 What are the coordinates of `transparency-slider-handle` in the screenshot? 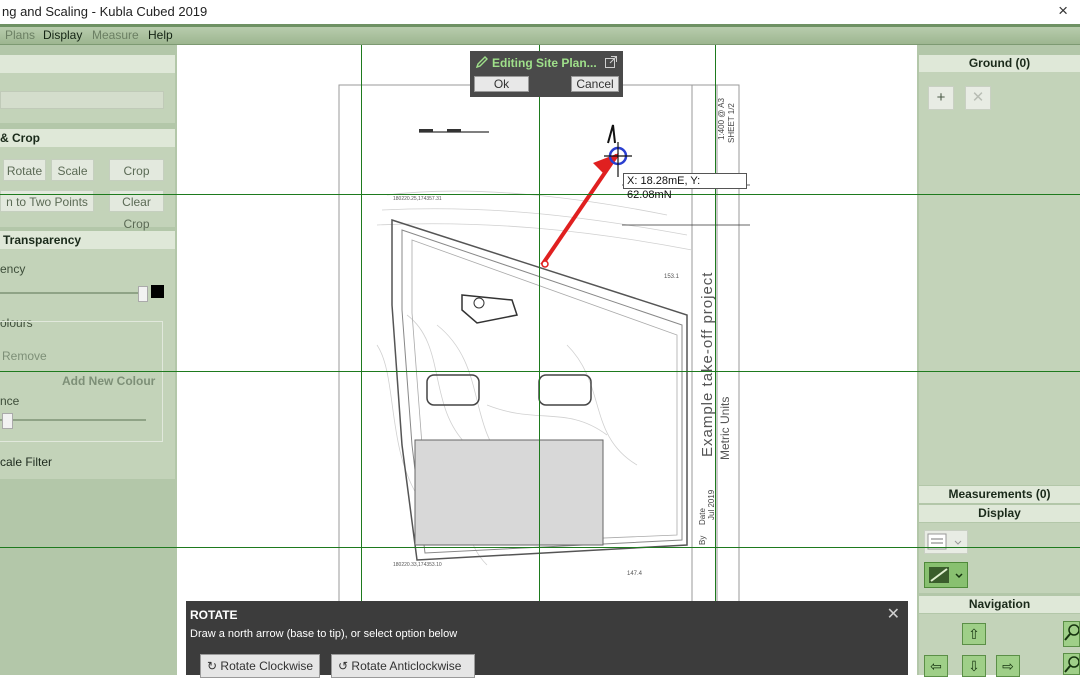 It's located at (143, 294).